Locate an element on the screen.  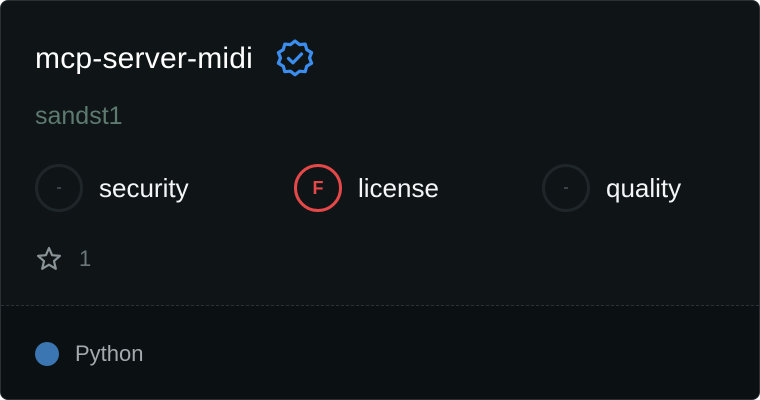
star-count: 1 is located at coordinates (85, 258).